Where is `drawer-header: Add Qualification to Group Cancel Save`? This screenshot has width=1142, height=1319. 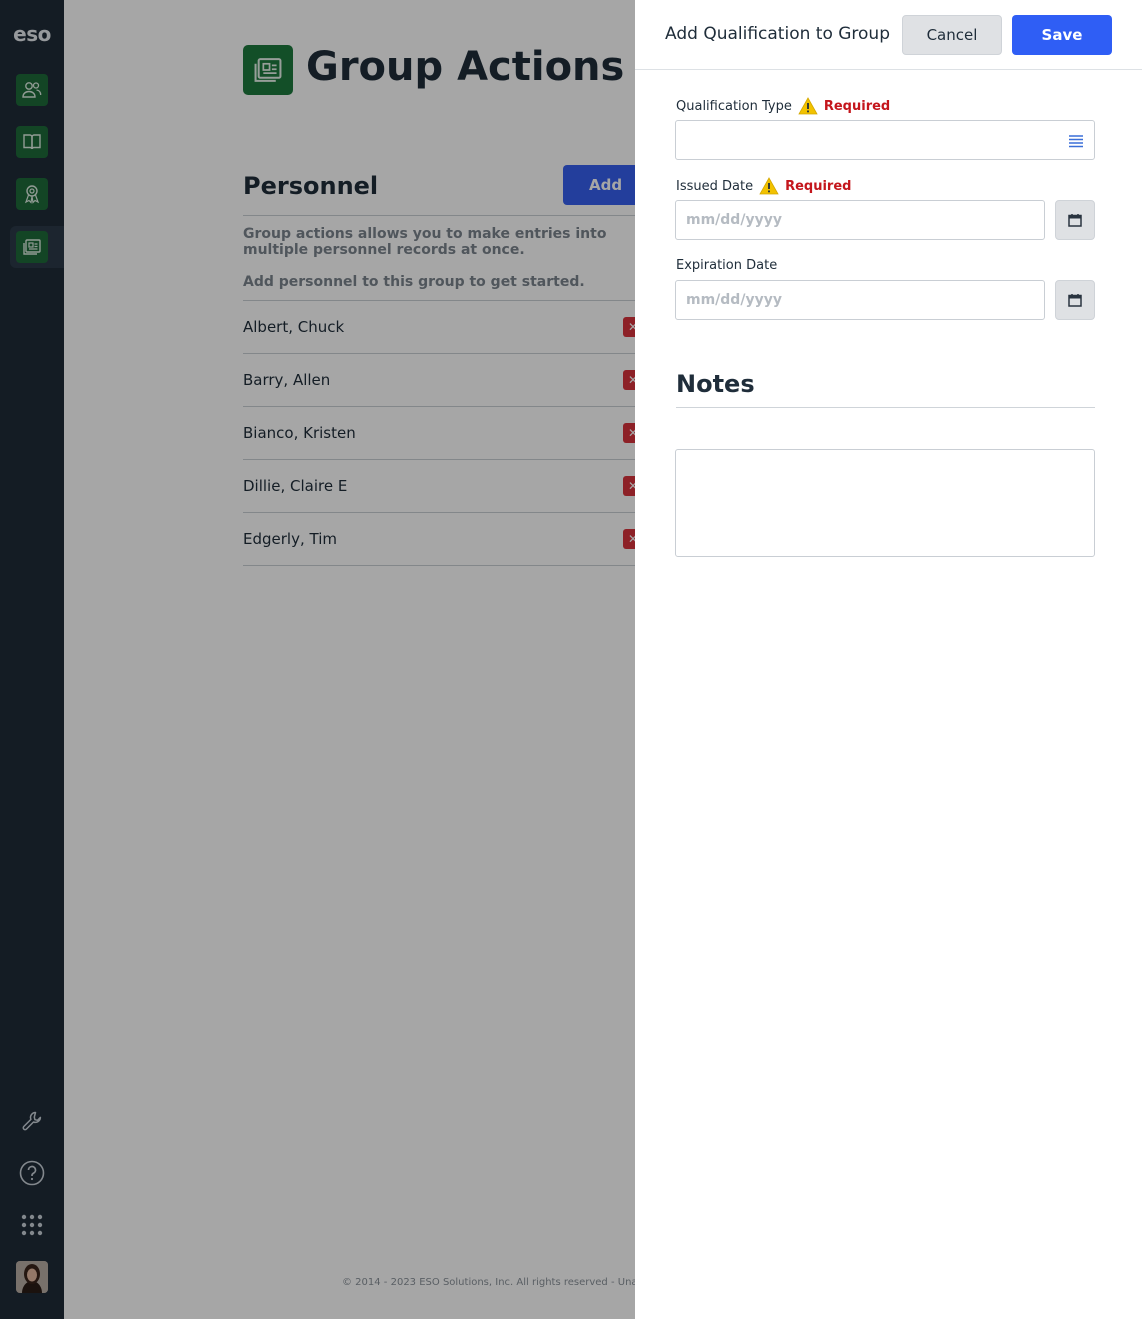 drawer-header: Add Qualification to Group Cancel Save is located at coordinates (888, 35).